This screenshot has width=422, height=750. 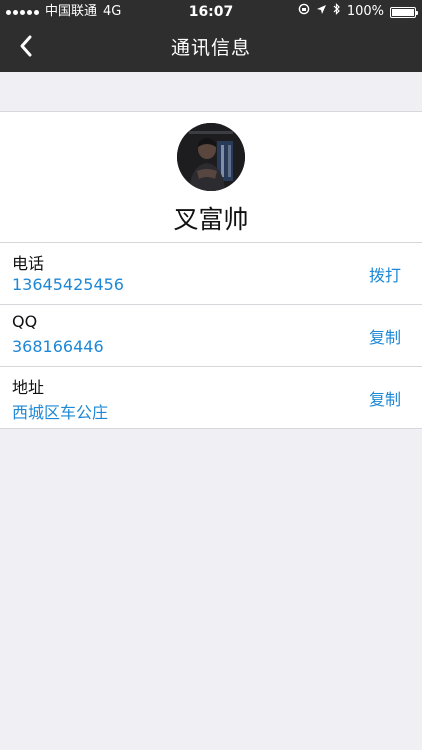 What do you see at coordinates (68, 284) in the screenshot?
I see `phone-value: 13645425456` at bounding box center [68, 284].